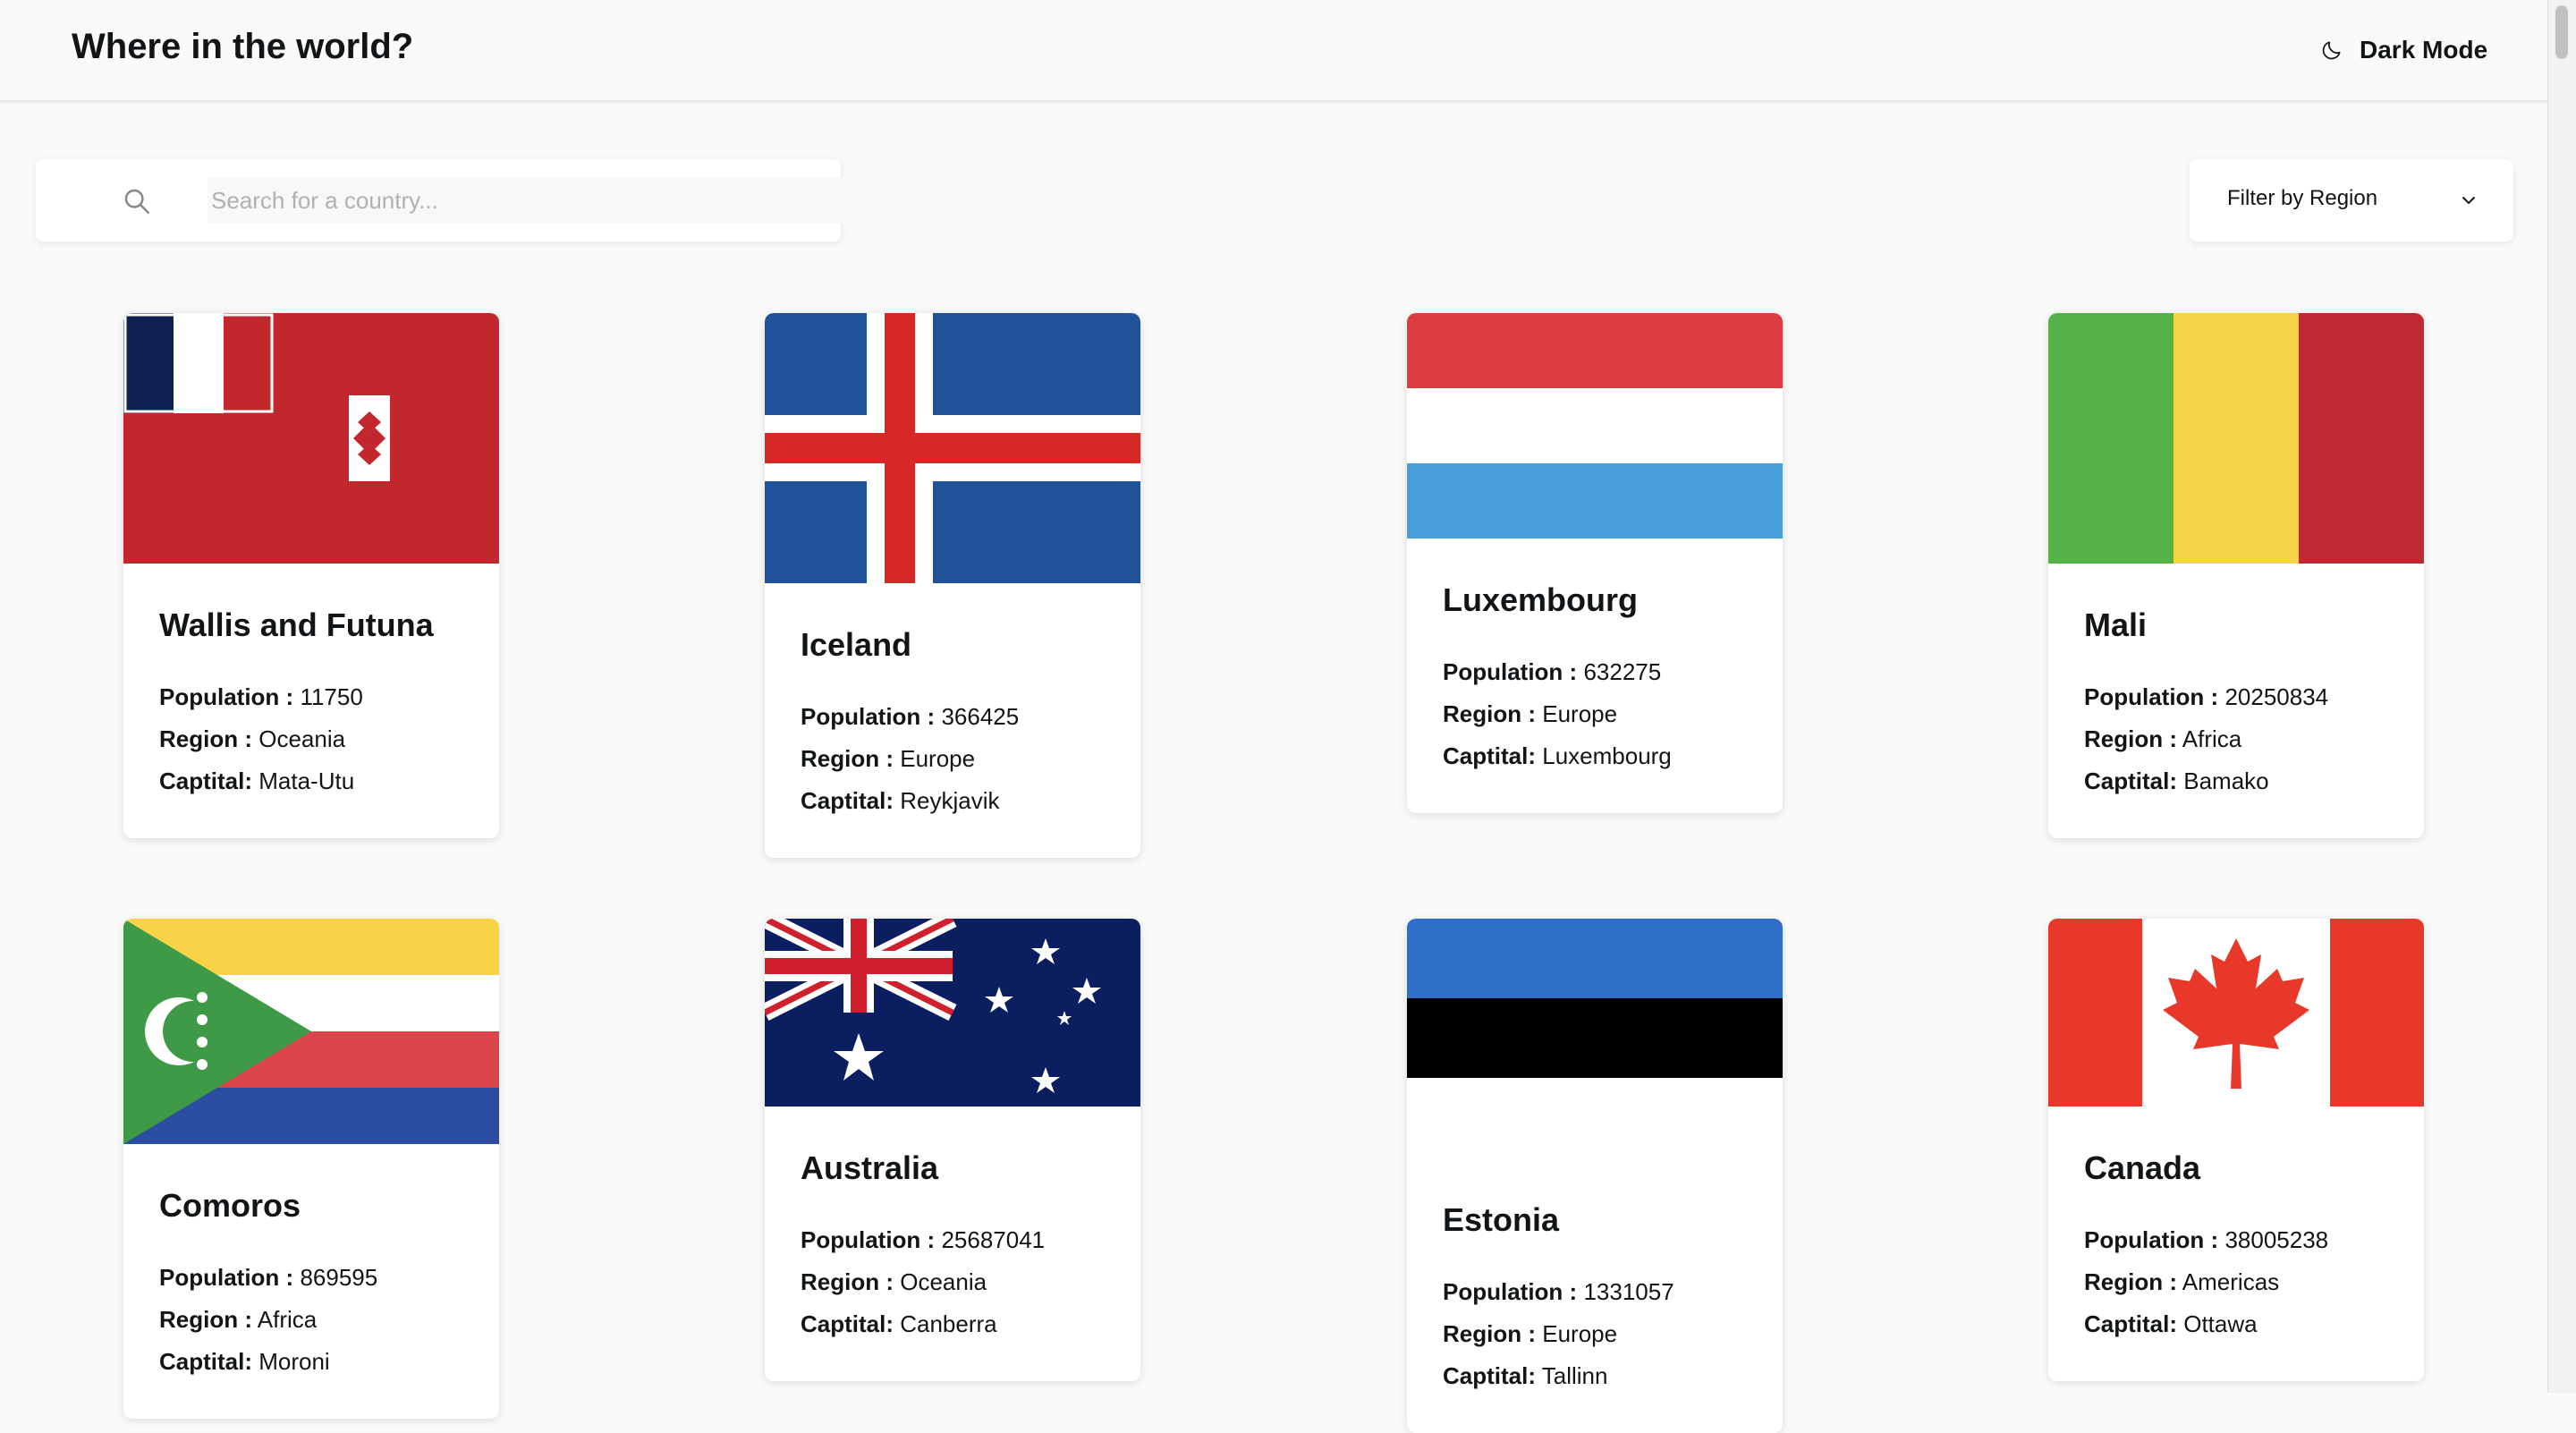 This screenshot has height=1433, width=2576. I want to click on filter-label: Filter by Region, so click(2302, 198).